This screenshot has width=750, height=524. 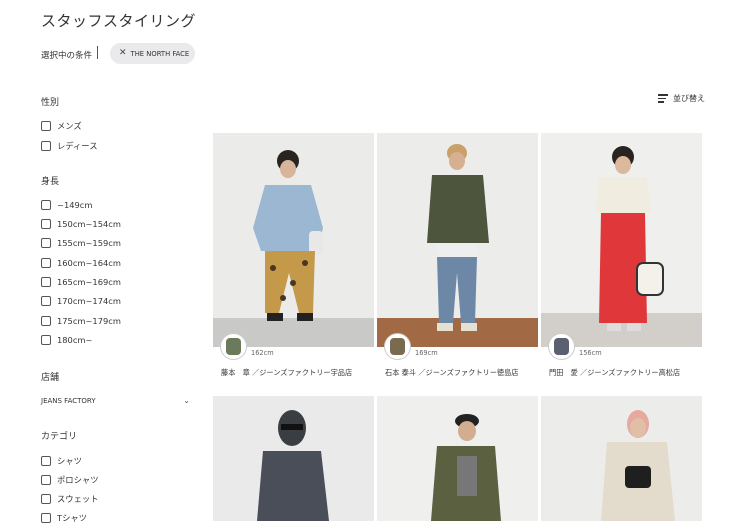 I want to click on store-select: JEANS FACTORY ⌄, so click(x=115, y=400).